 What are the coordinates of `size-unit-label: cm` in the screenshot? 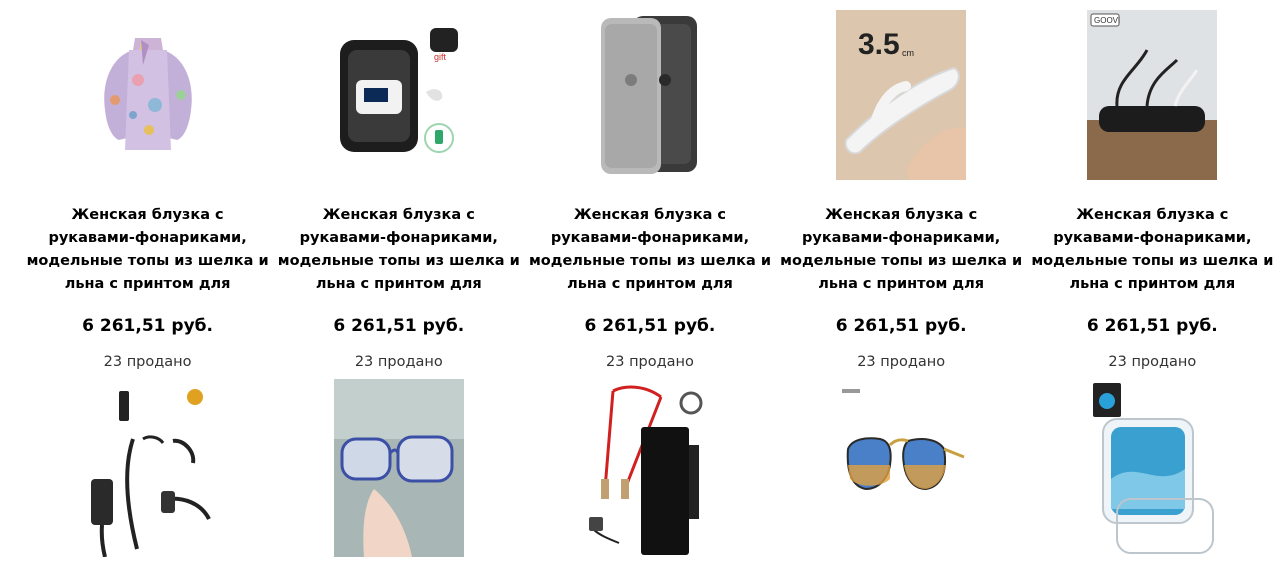 It's located at (908, 53).